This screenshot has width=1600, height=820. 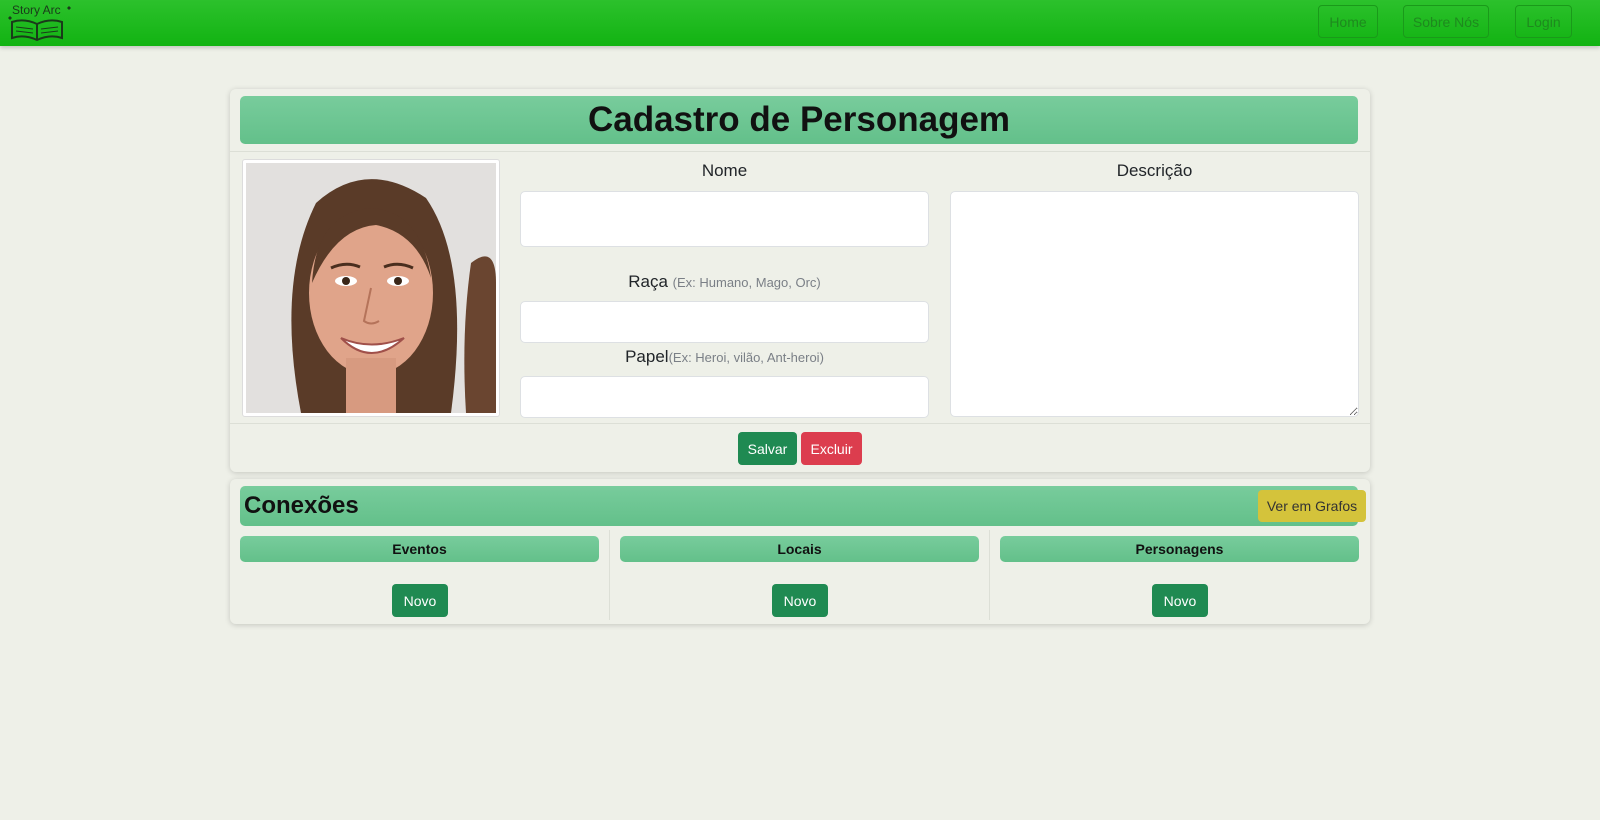 I want to click on connections-title: Conexões, so click(x=301, y=505).